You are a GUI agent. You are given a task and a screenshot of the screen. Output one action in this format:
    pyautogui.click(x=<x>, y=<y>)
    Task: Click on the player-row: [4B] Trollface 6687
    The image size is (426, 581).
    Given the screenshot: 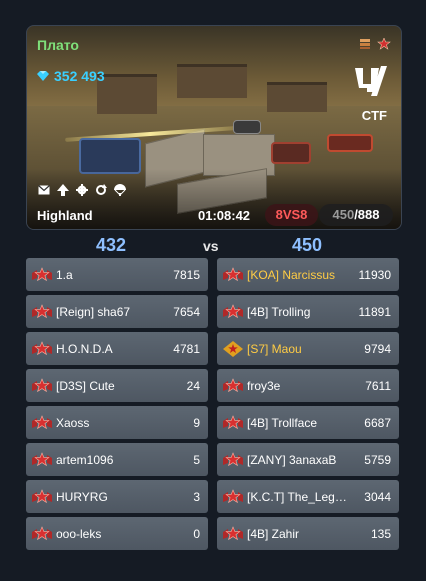 What is the action you would take?
    pyautogui.click(x=308, y=422)
    